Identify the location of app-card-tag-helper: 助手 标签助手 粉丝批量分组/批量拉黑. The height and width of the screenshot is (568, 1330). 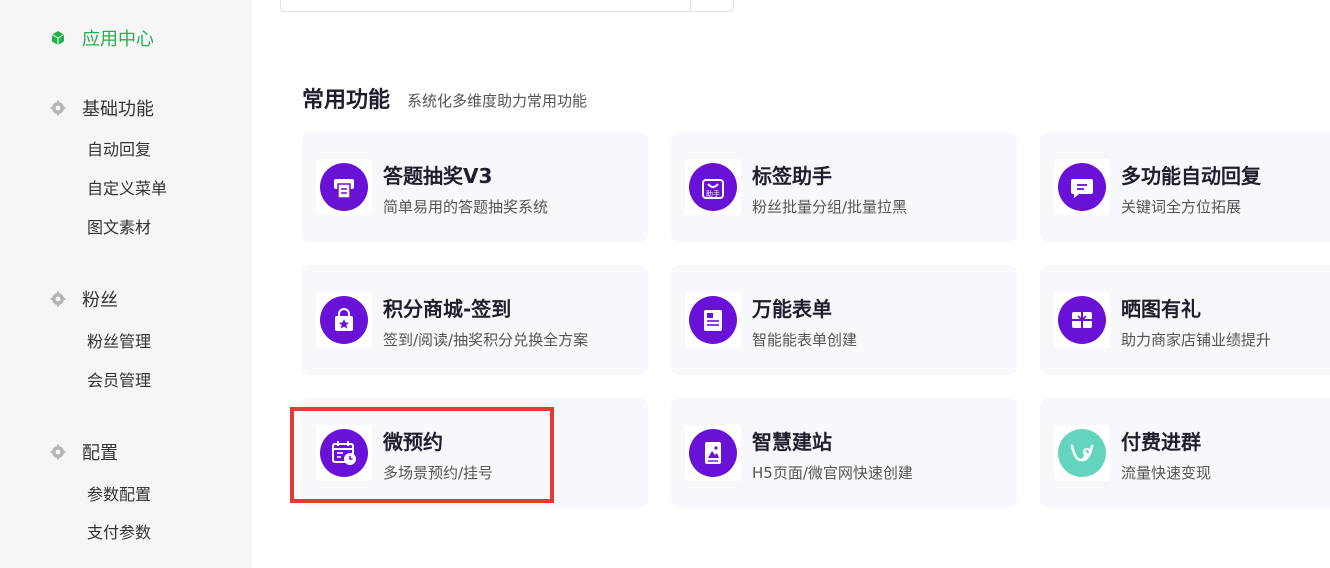
(844, 187).